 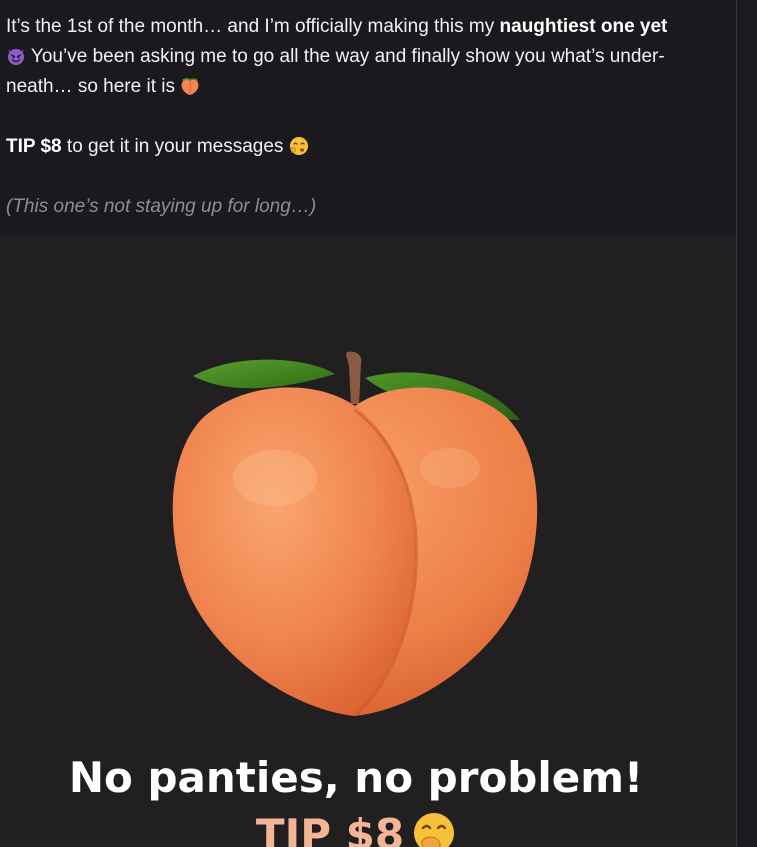 I want to click on caption-tip-text: to get it in your messages, so click(x=175, y=146).